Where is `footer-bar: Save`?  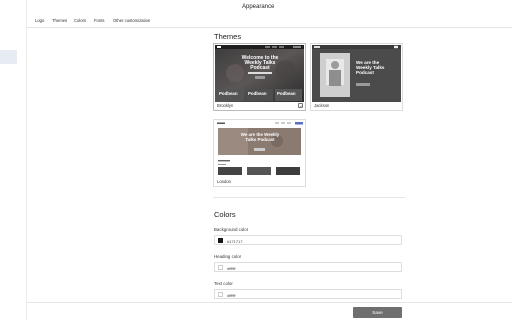
footer-bar: Save is located at coordinates (269, 311).